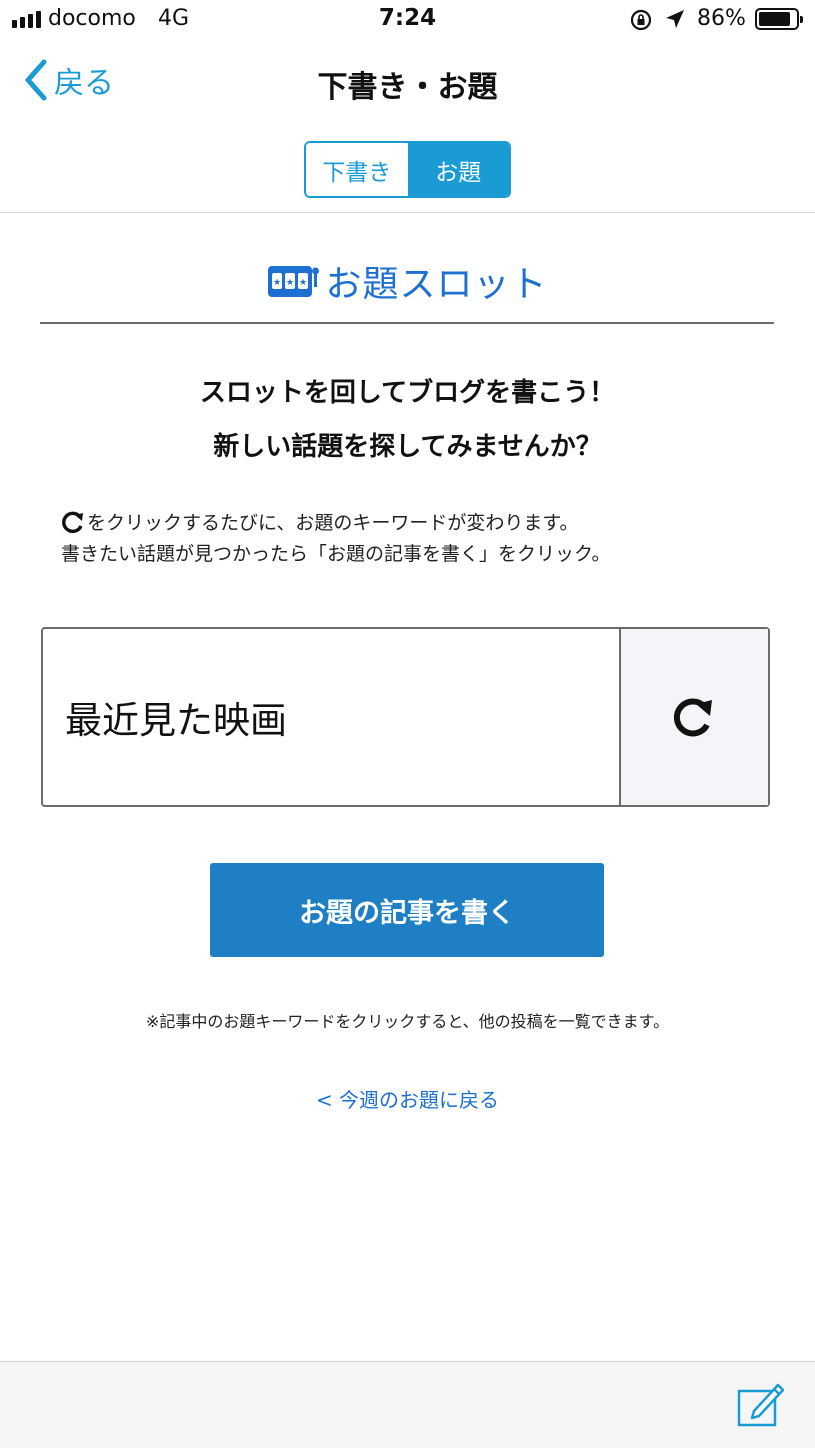  I want to click on battery-percent: 86%, so click(721, 18).